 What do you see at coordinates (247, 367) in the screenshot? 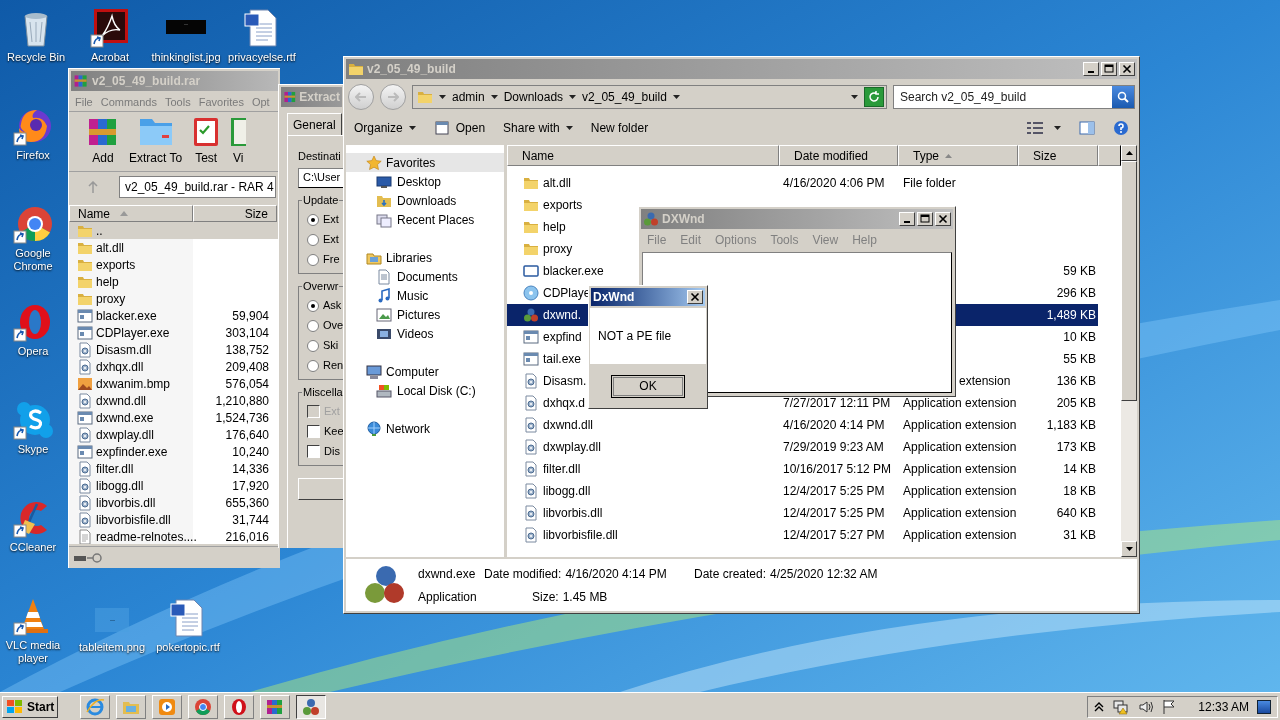
I see `file-size: 209,408` at bounding box center [247, 367].